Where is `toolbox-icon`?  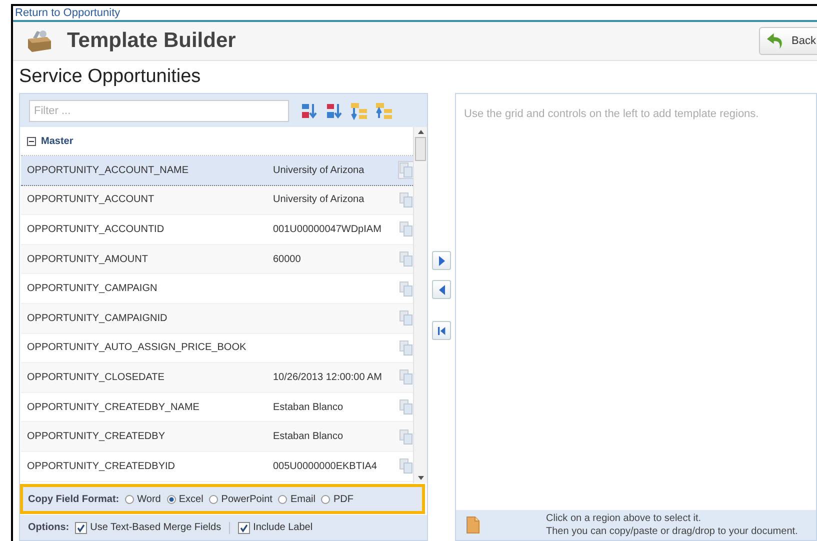
toolbox-icon is located at coordinates (39, 41).